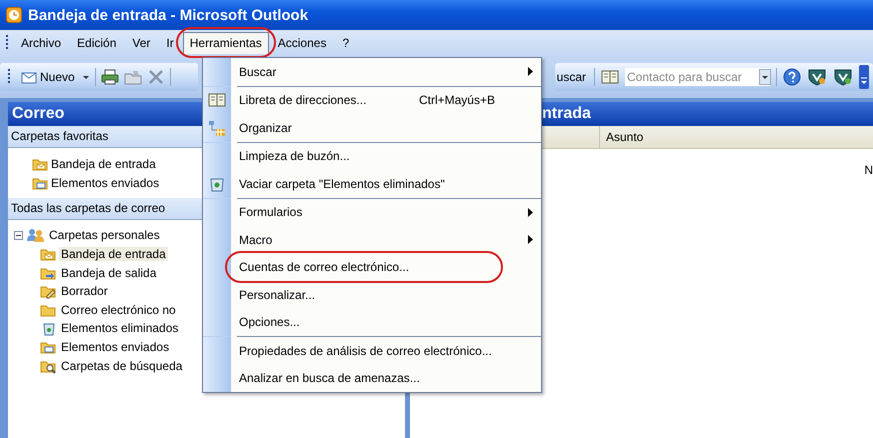  I want to click on window-title: Bandeja de entrada - Microsoft Outlook, so click(168, 15).